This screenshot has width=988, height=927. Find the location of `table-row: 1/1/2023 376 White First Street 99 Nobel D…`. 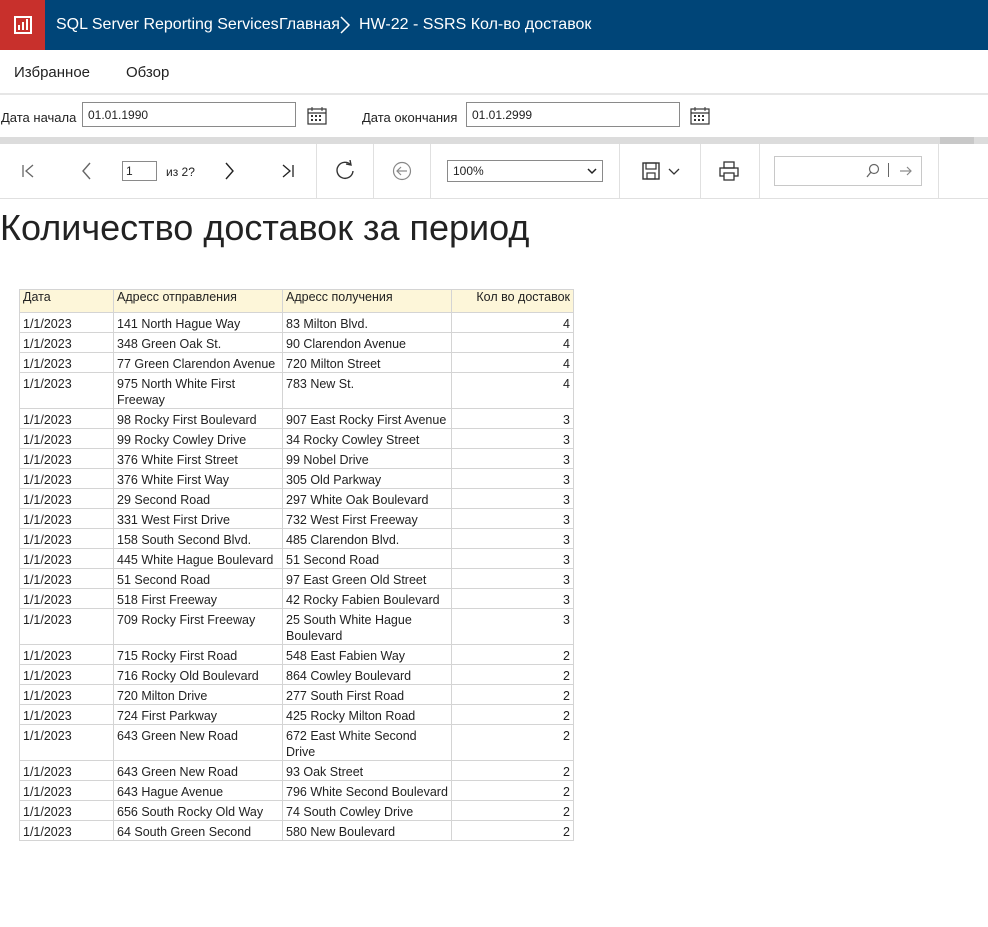

table-row: 1/1/2023 376 White First Street 99 Nobel D… is located at coordinates (296, 458).